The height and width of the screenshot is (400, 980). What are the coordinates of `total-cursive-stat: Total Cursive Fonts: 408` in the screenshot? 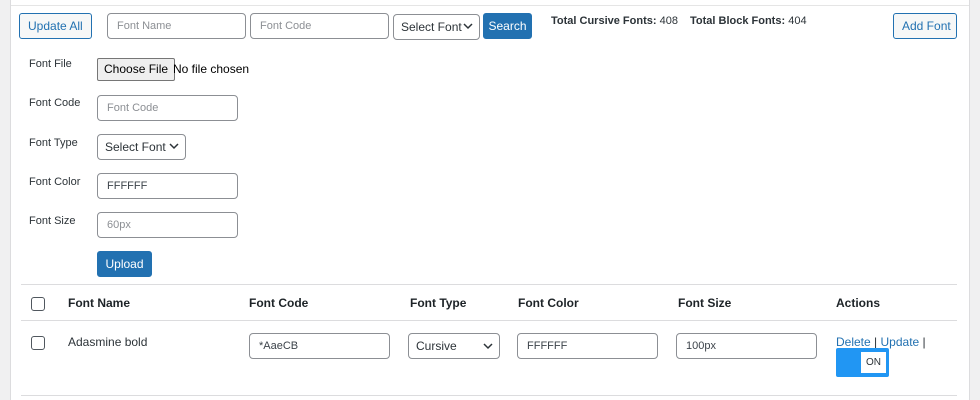 It's located at (614, 21).